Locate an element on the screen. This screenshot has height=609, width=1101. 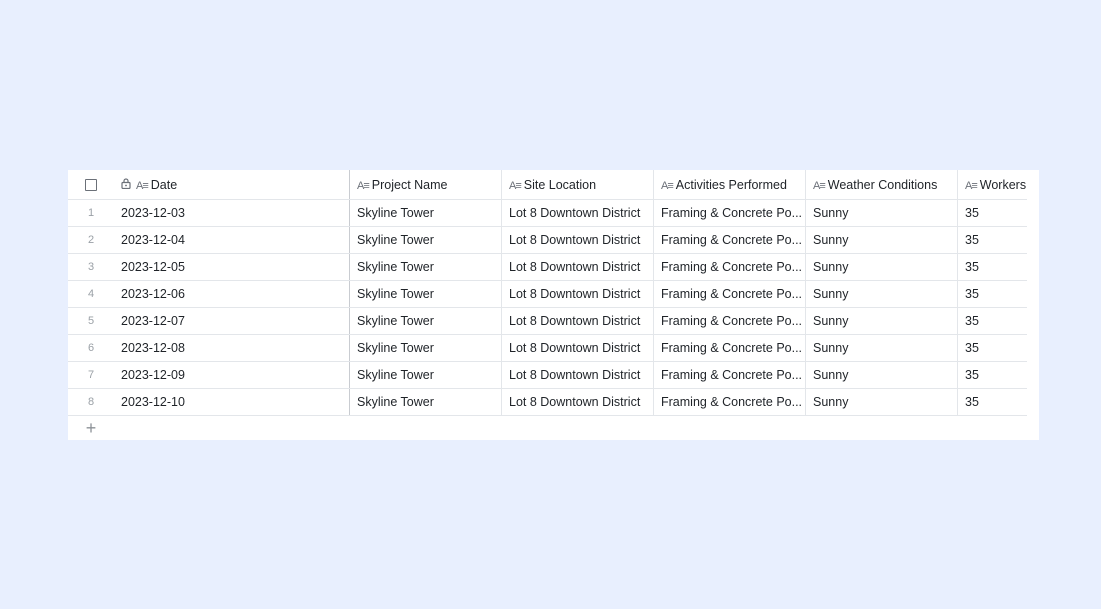
column-header-project-name: A≡ Project Name is located at coordinates (425, 184).